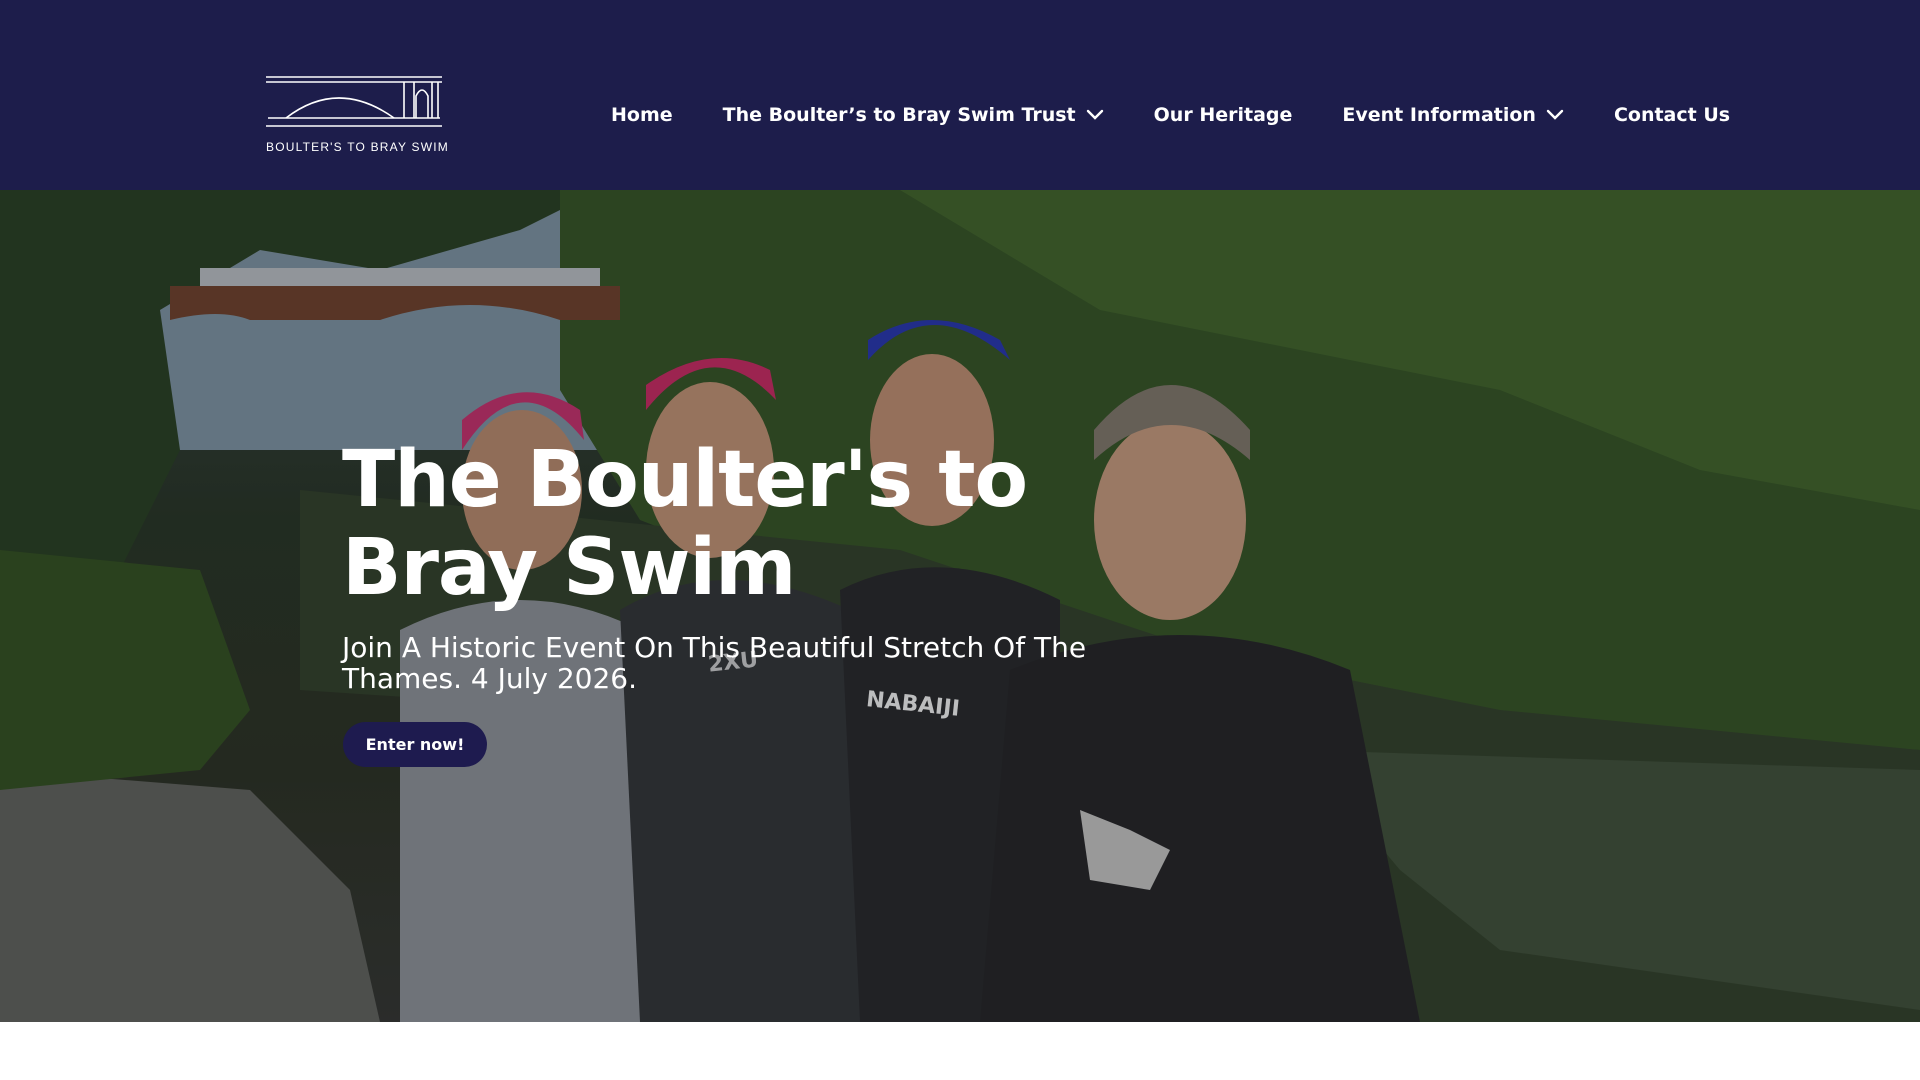 The height and width of the screenshot is (1080, 1920). What do you see at coordinates (357, 147) in the screenshot?
I see `logo-text: BOULTER'S TO BRAY SWIM` at bounding box center [357, 147].